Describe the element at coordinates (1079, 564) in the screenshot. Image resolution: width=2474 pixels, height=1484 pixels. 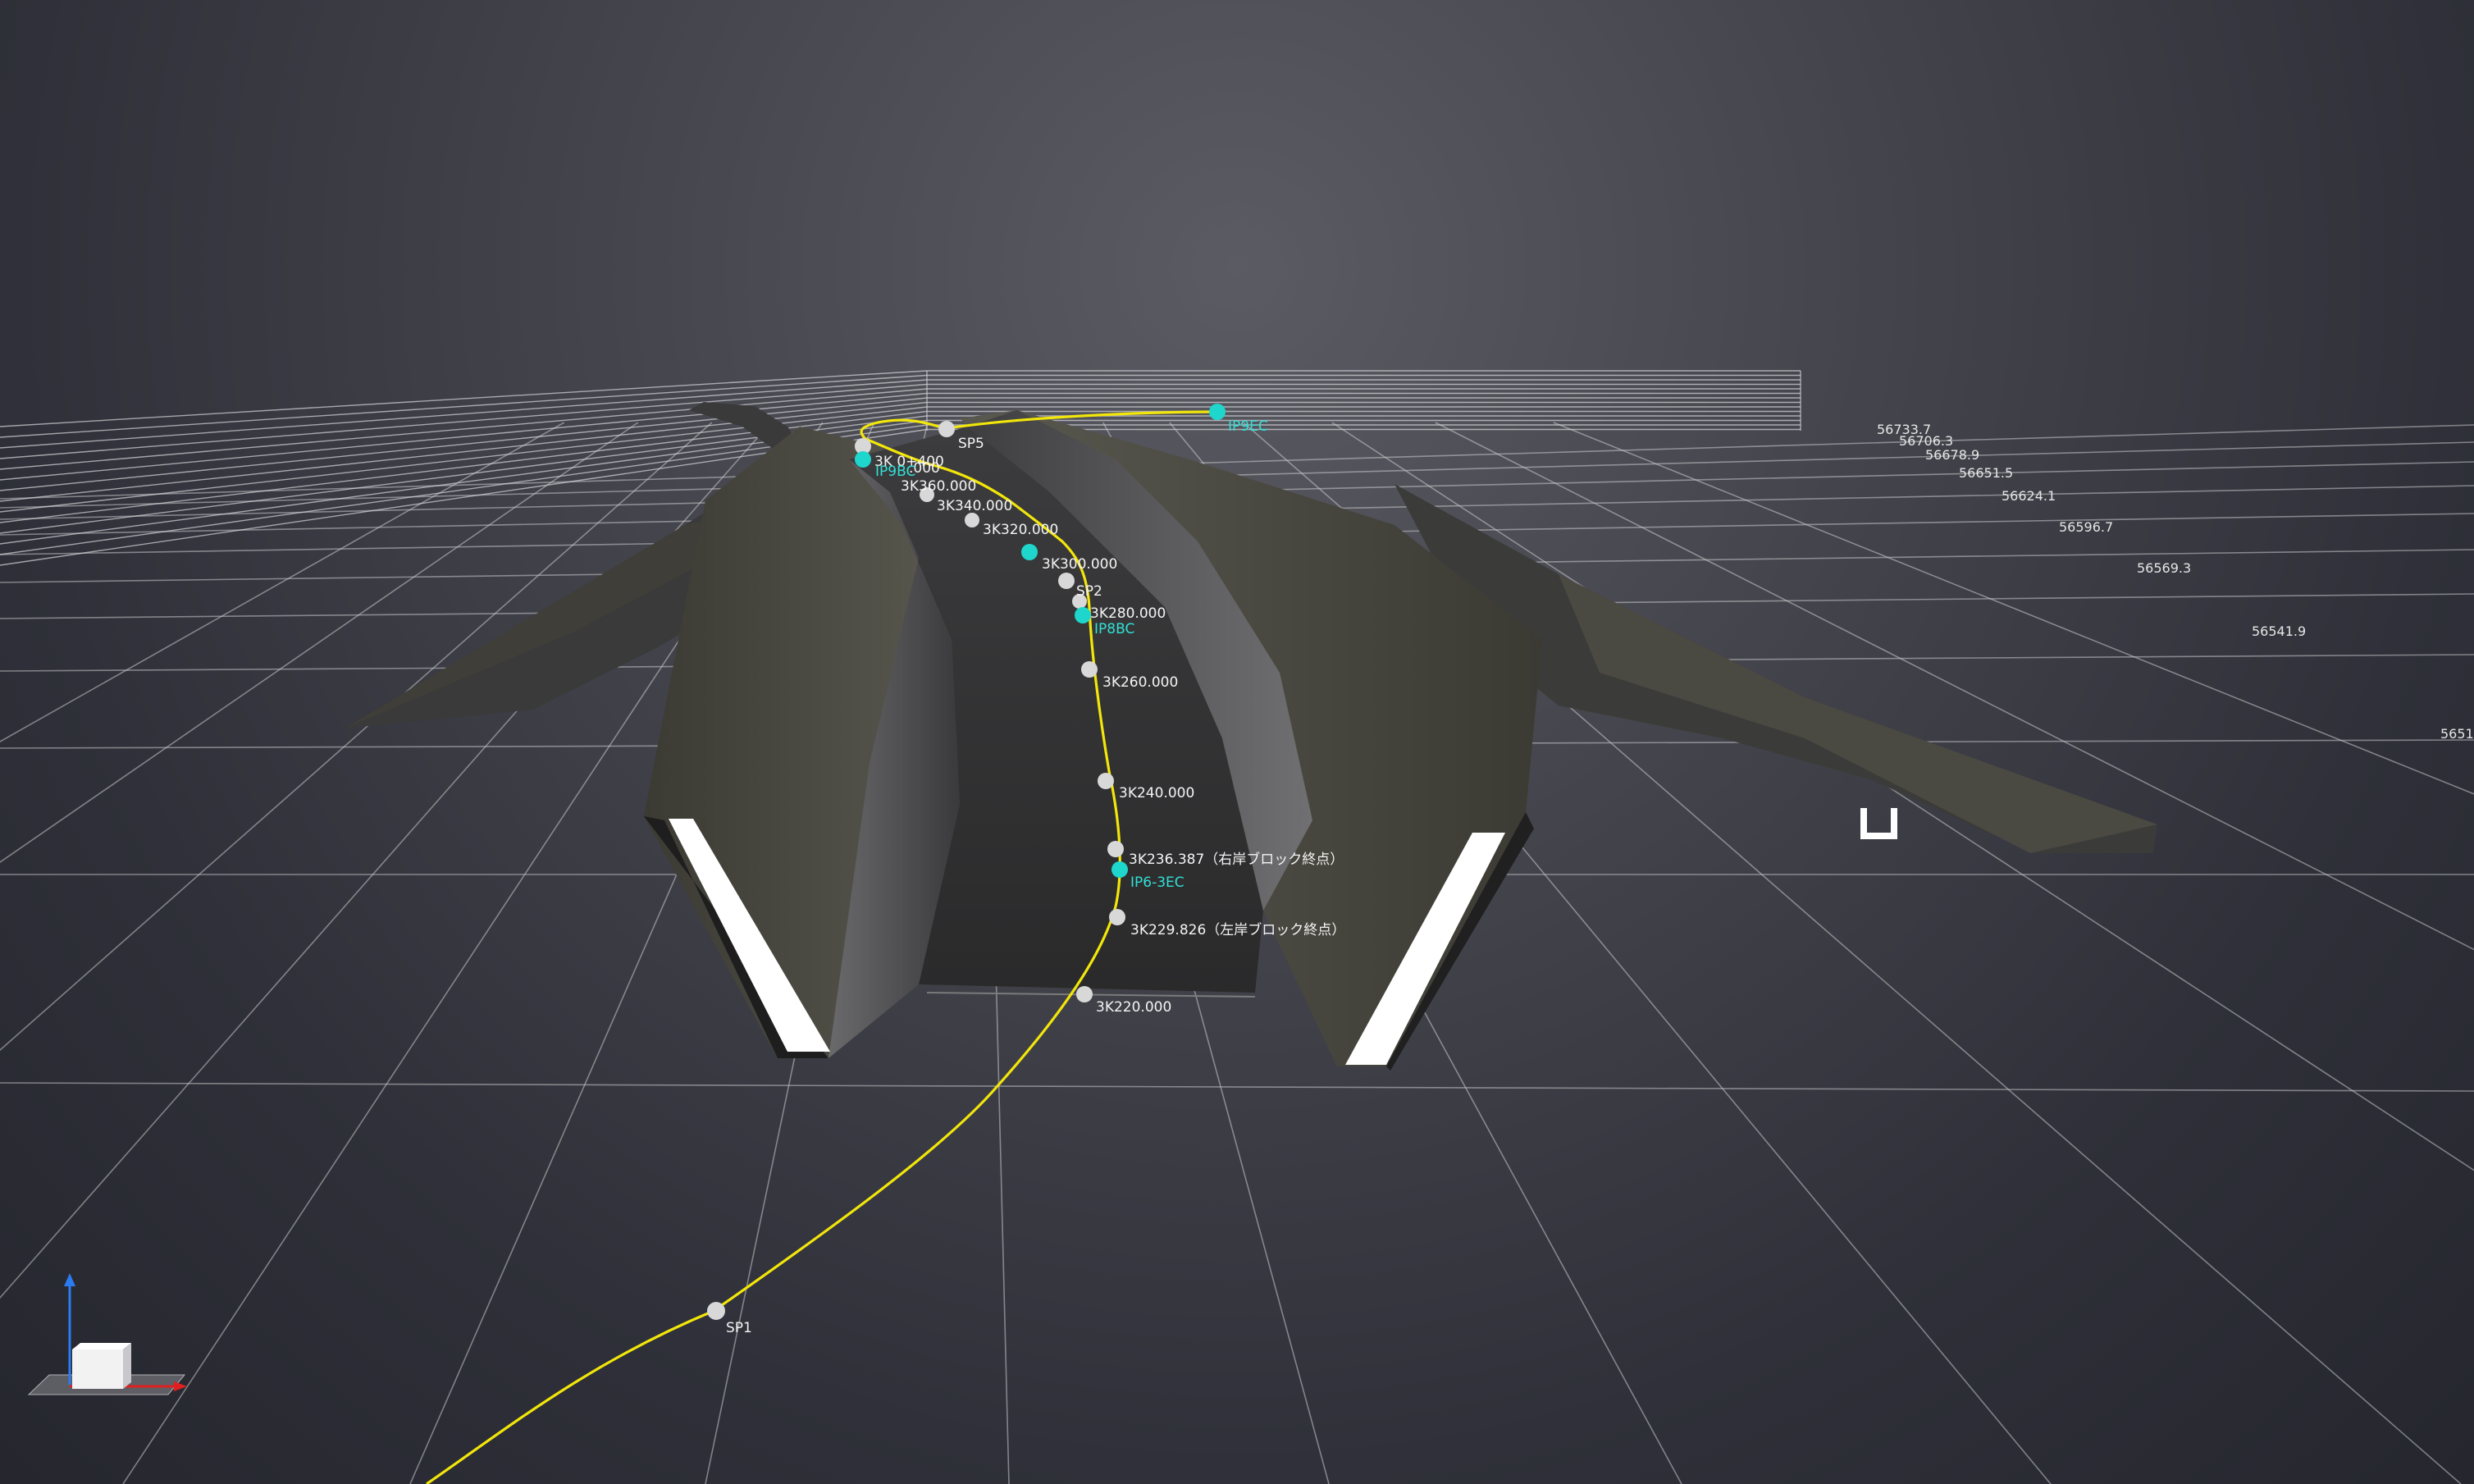
I see `station-label: 3K300.000` at that location.